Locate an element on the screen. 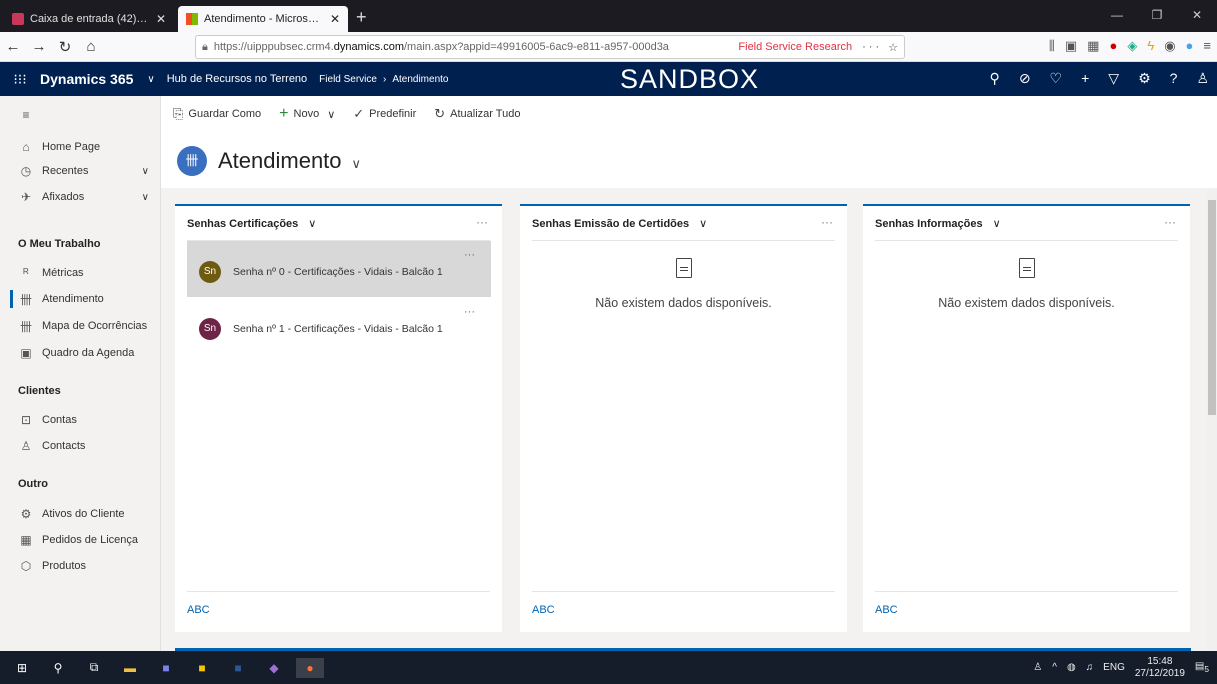  sidebar-item-ativos: ⚙ Ativos do Cliente is located at coordinates (80, 514).